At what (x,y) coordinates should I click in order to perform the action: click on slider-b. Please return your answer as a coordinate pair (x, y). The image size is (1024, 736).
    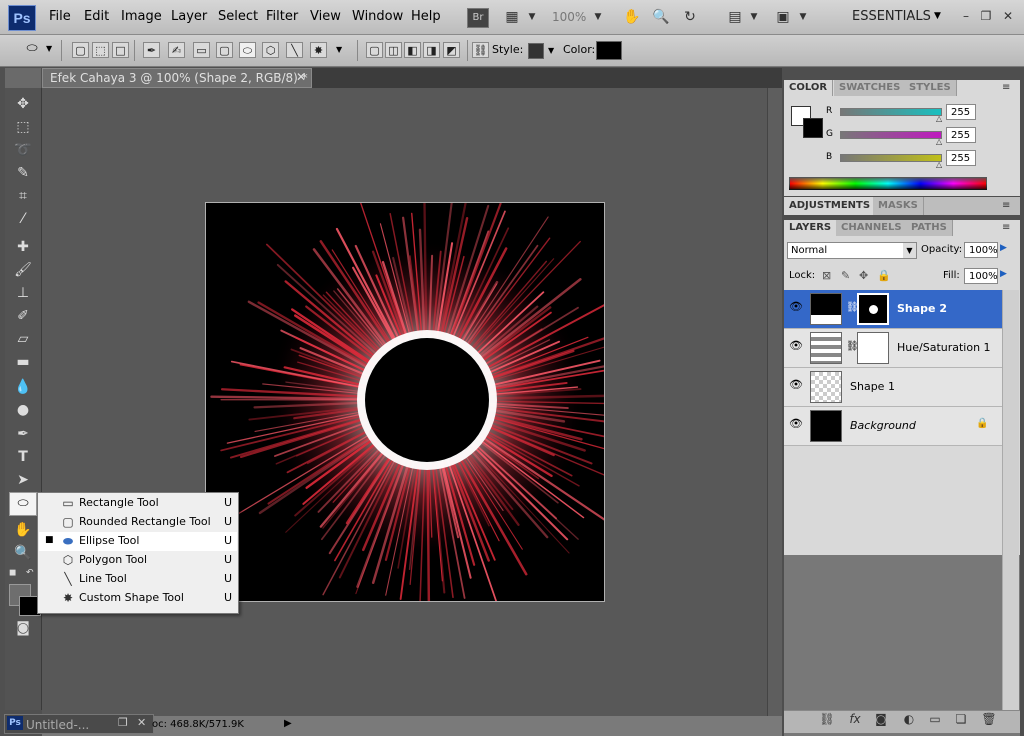
    Looking at the image, I should click on (891, 158).